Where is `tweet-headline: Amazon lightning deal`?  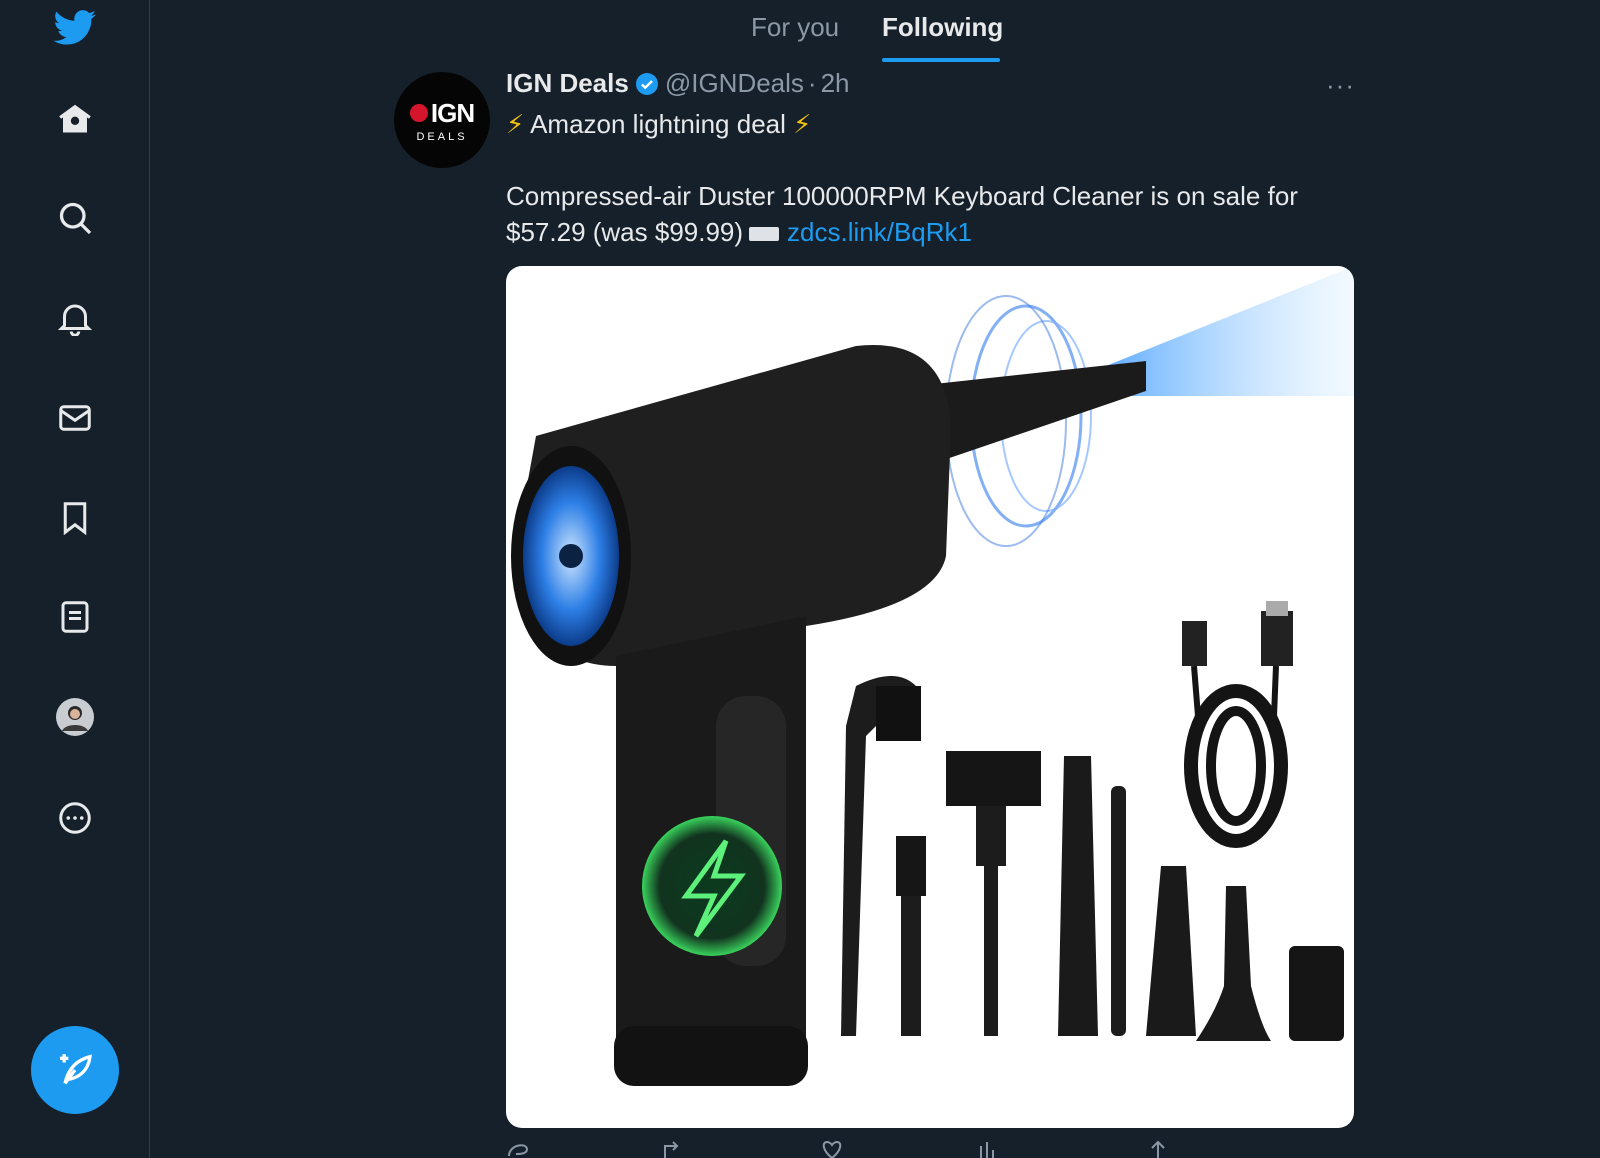 tweet-headline: Amazon lightning deal is located at coordinates (658, 124).